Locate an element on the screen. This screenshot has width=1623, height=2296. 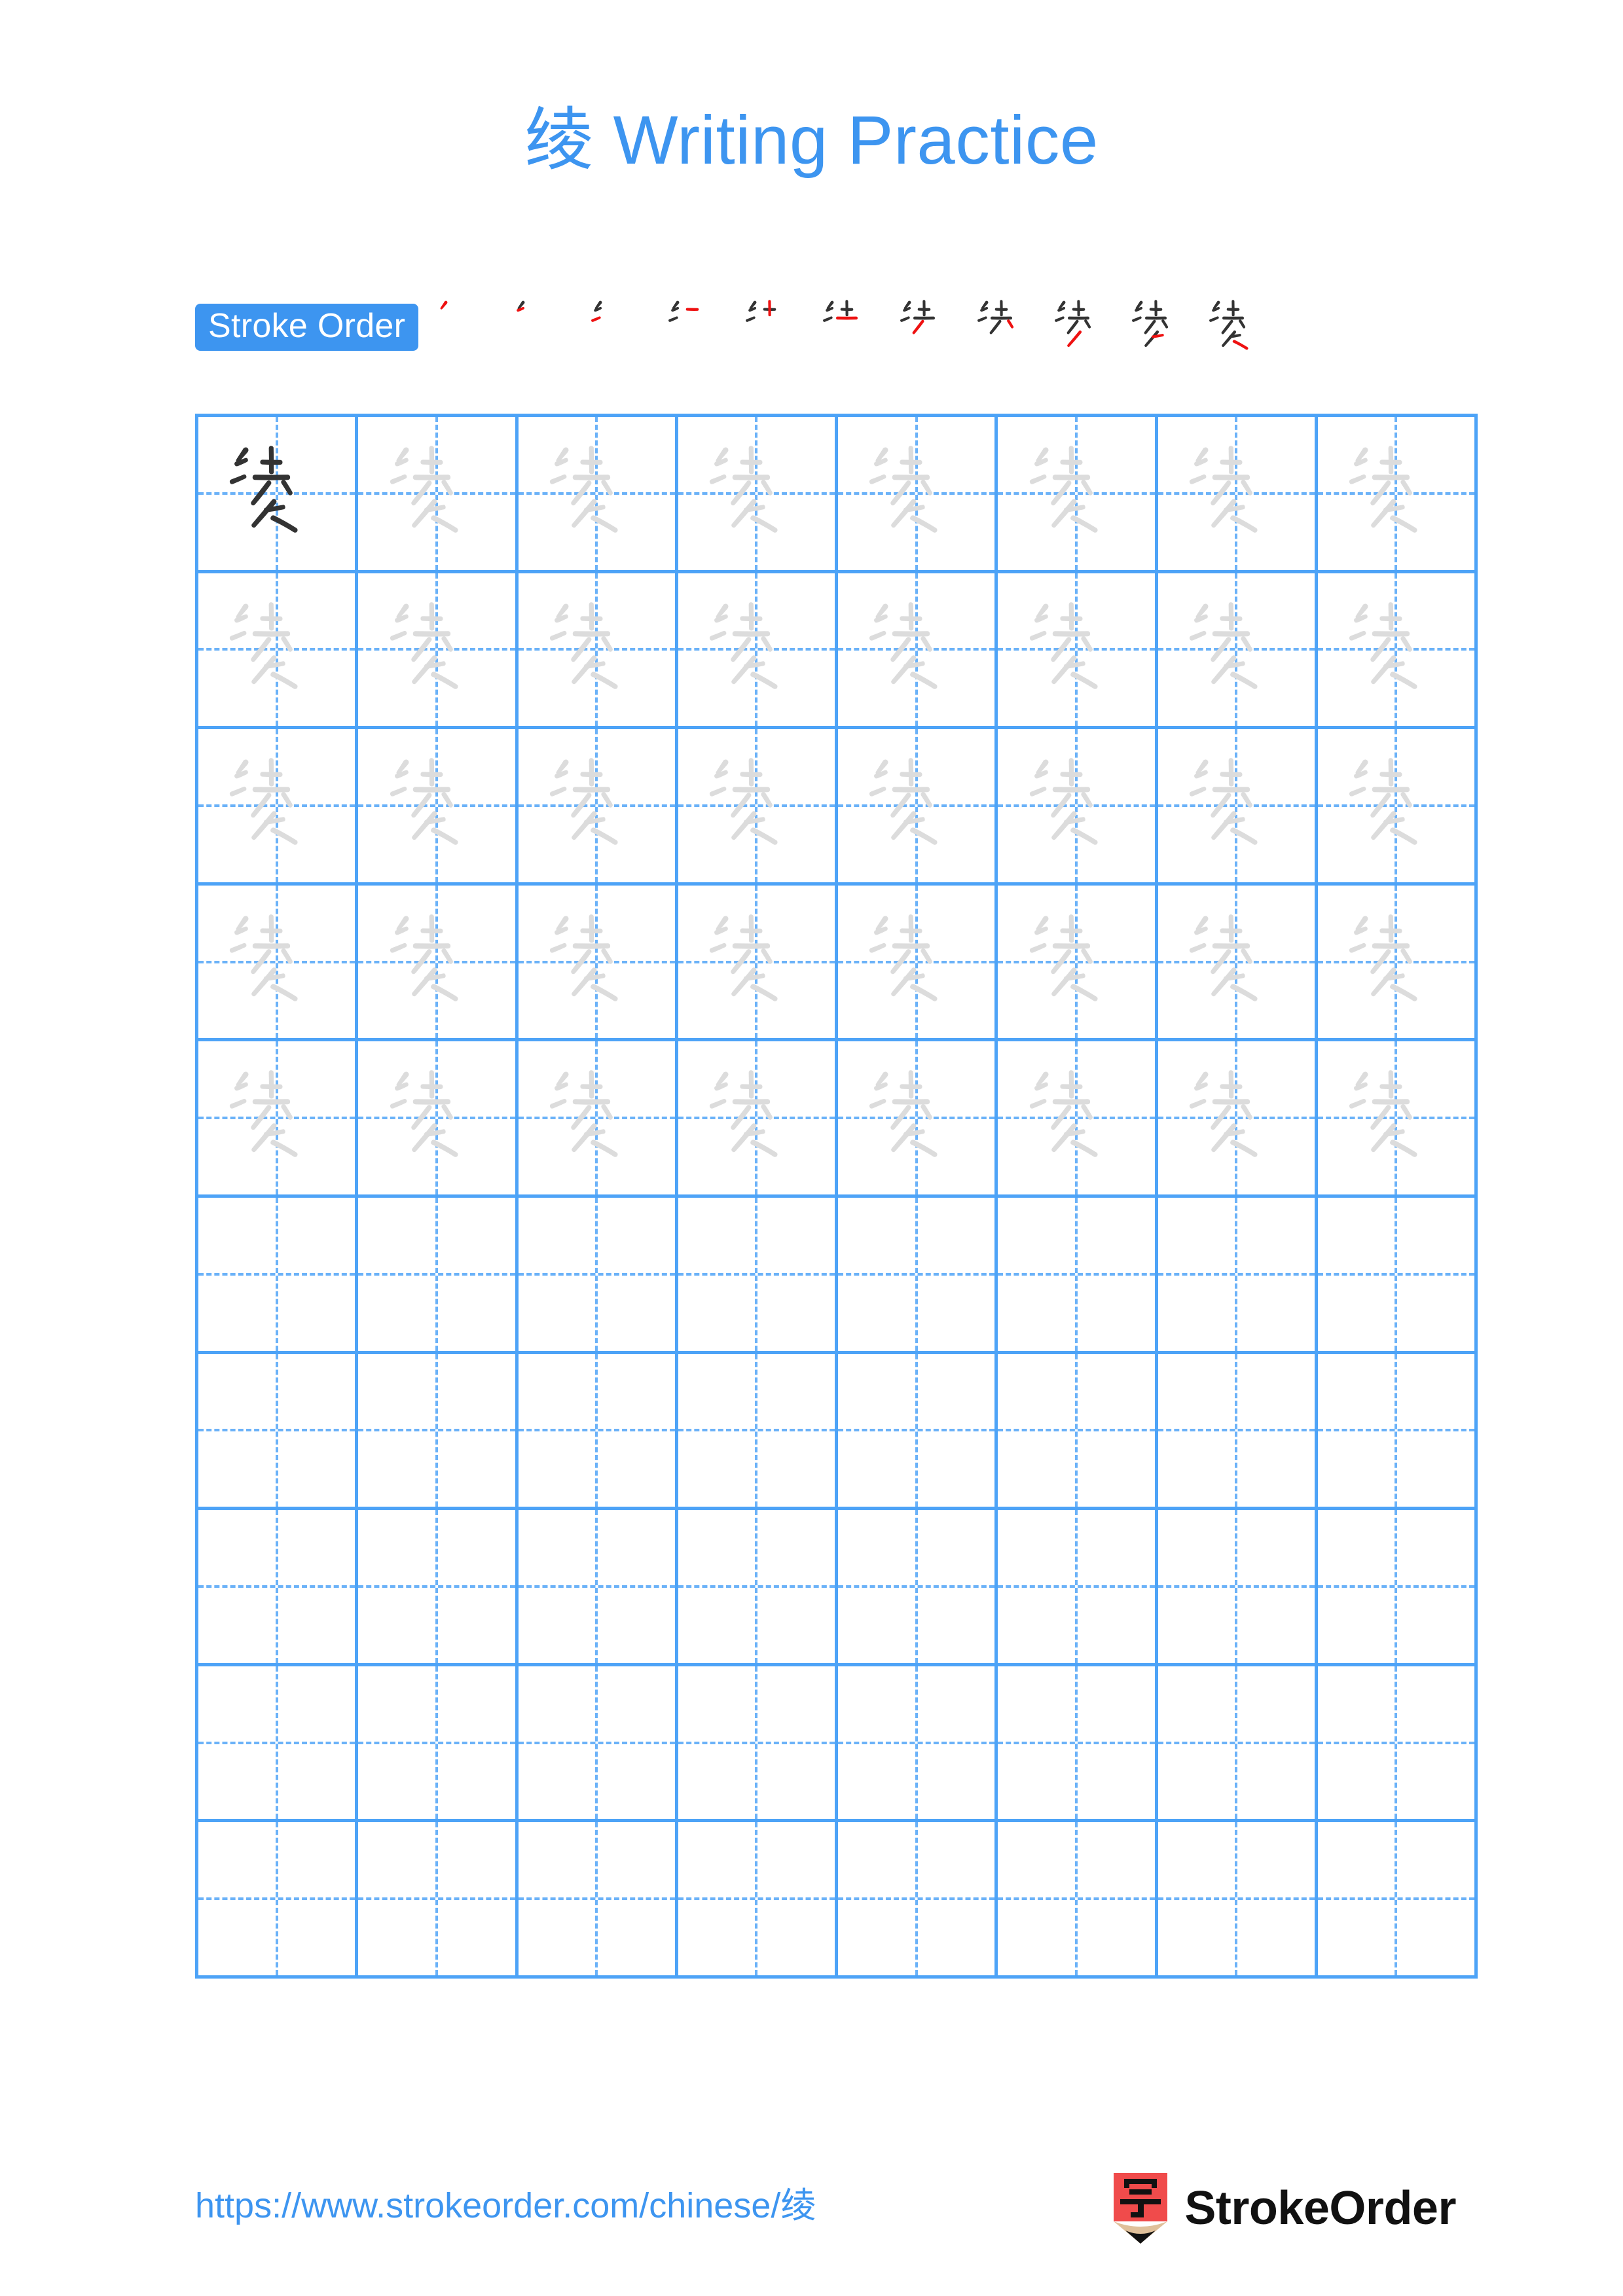
source-url-link: https://www.strokeorder.com/chinese/绫 is located at coordinates (505, 2206).